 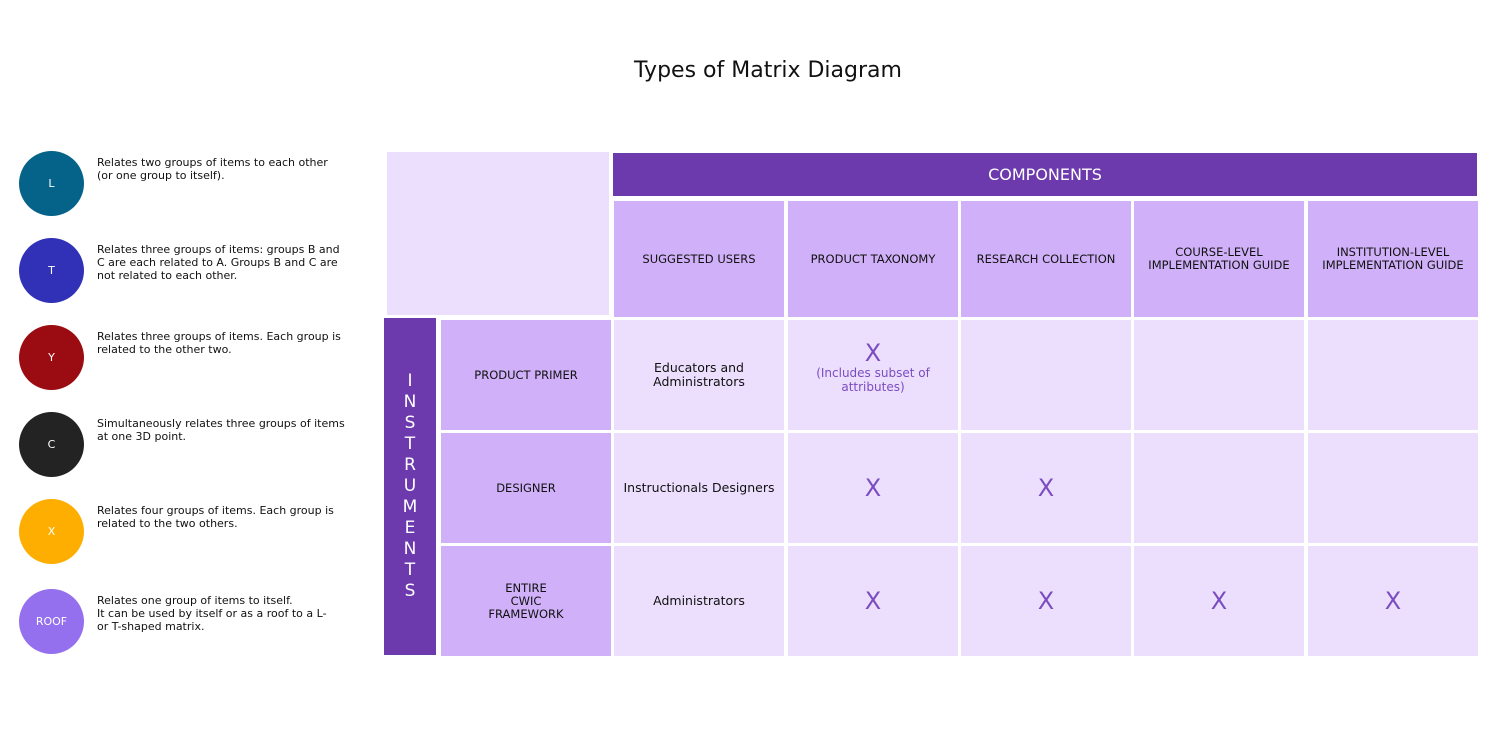 What do you see at coordinates (768, 70) in the screenshot?
I see `diagram-title: Types of Matrix Diagram` at bounding box center [768, 70].